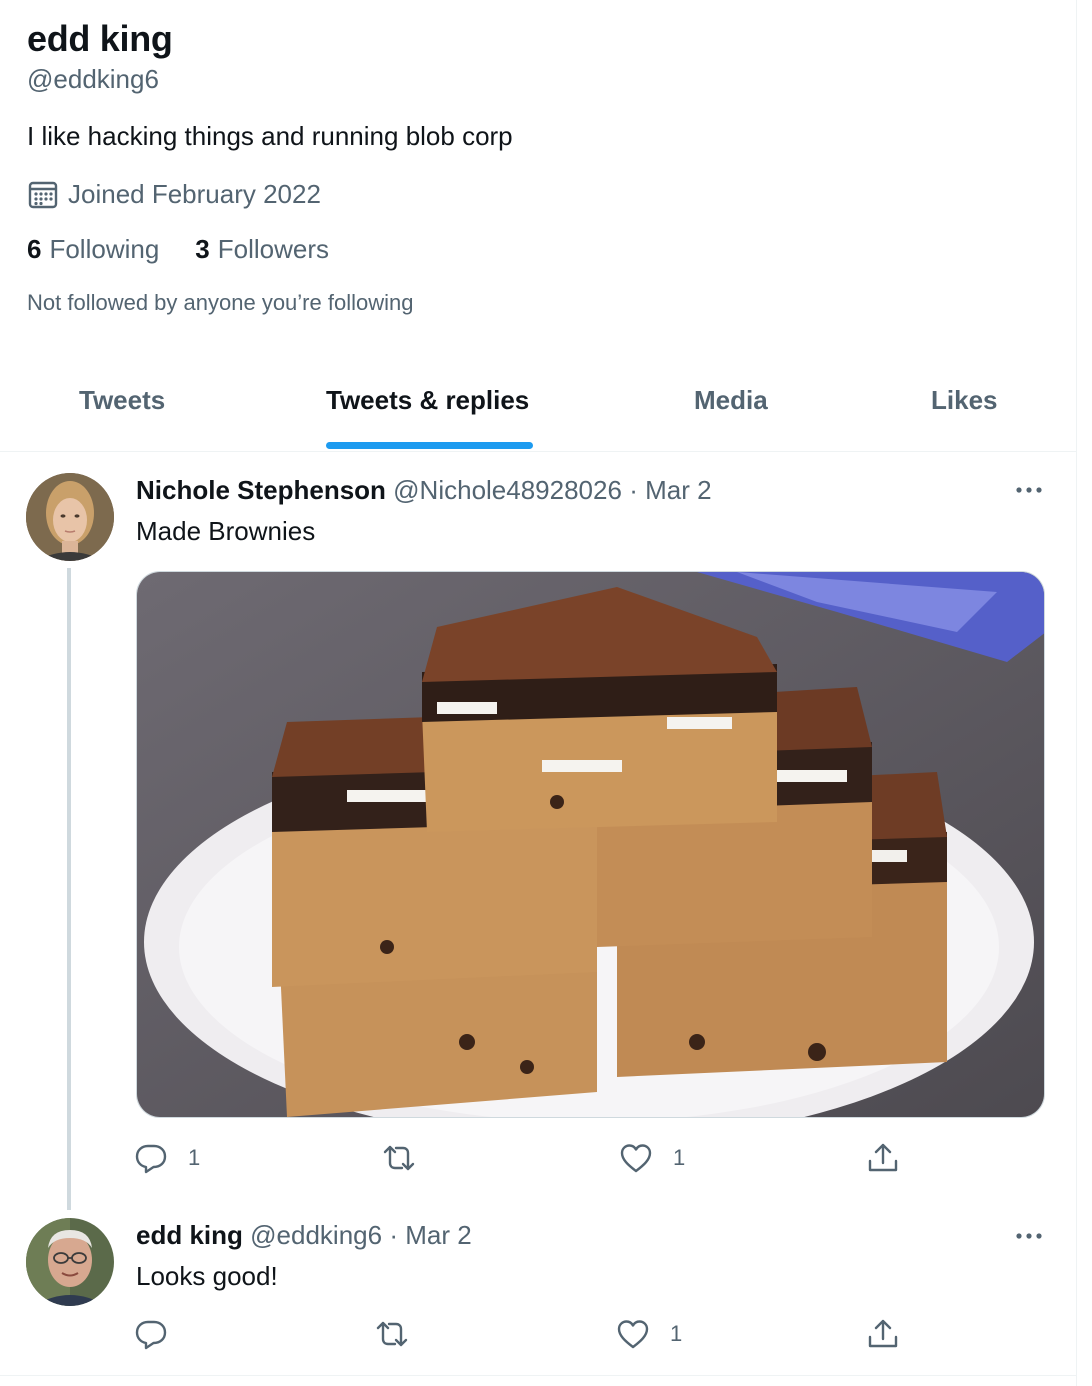 The width and height of the screenshot is (1092, 1386). I want to click on reply-count: 1, so click(194, 1157).